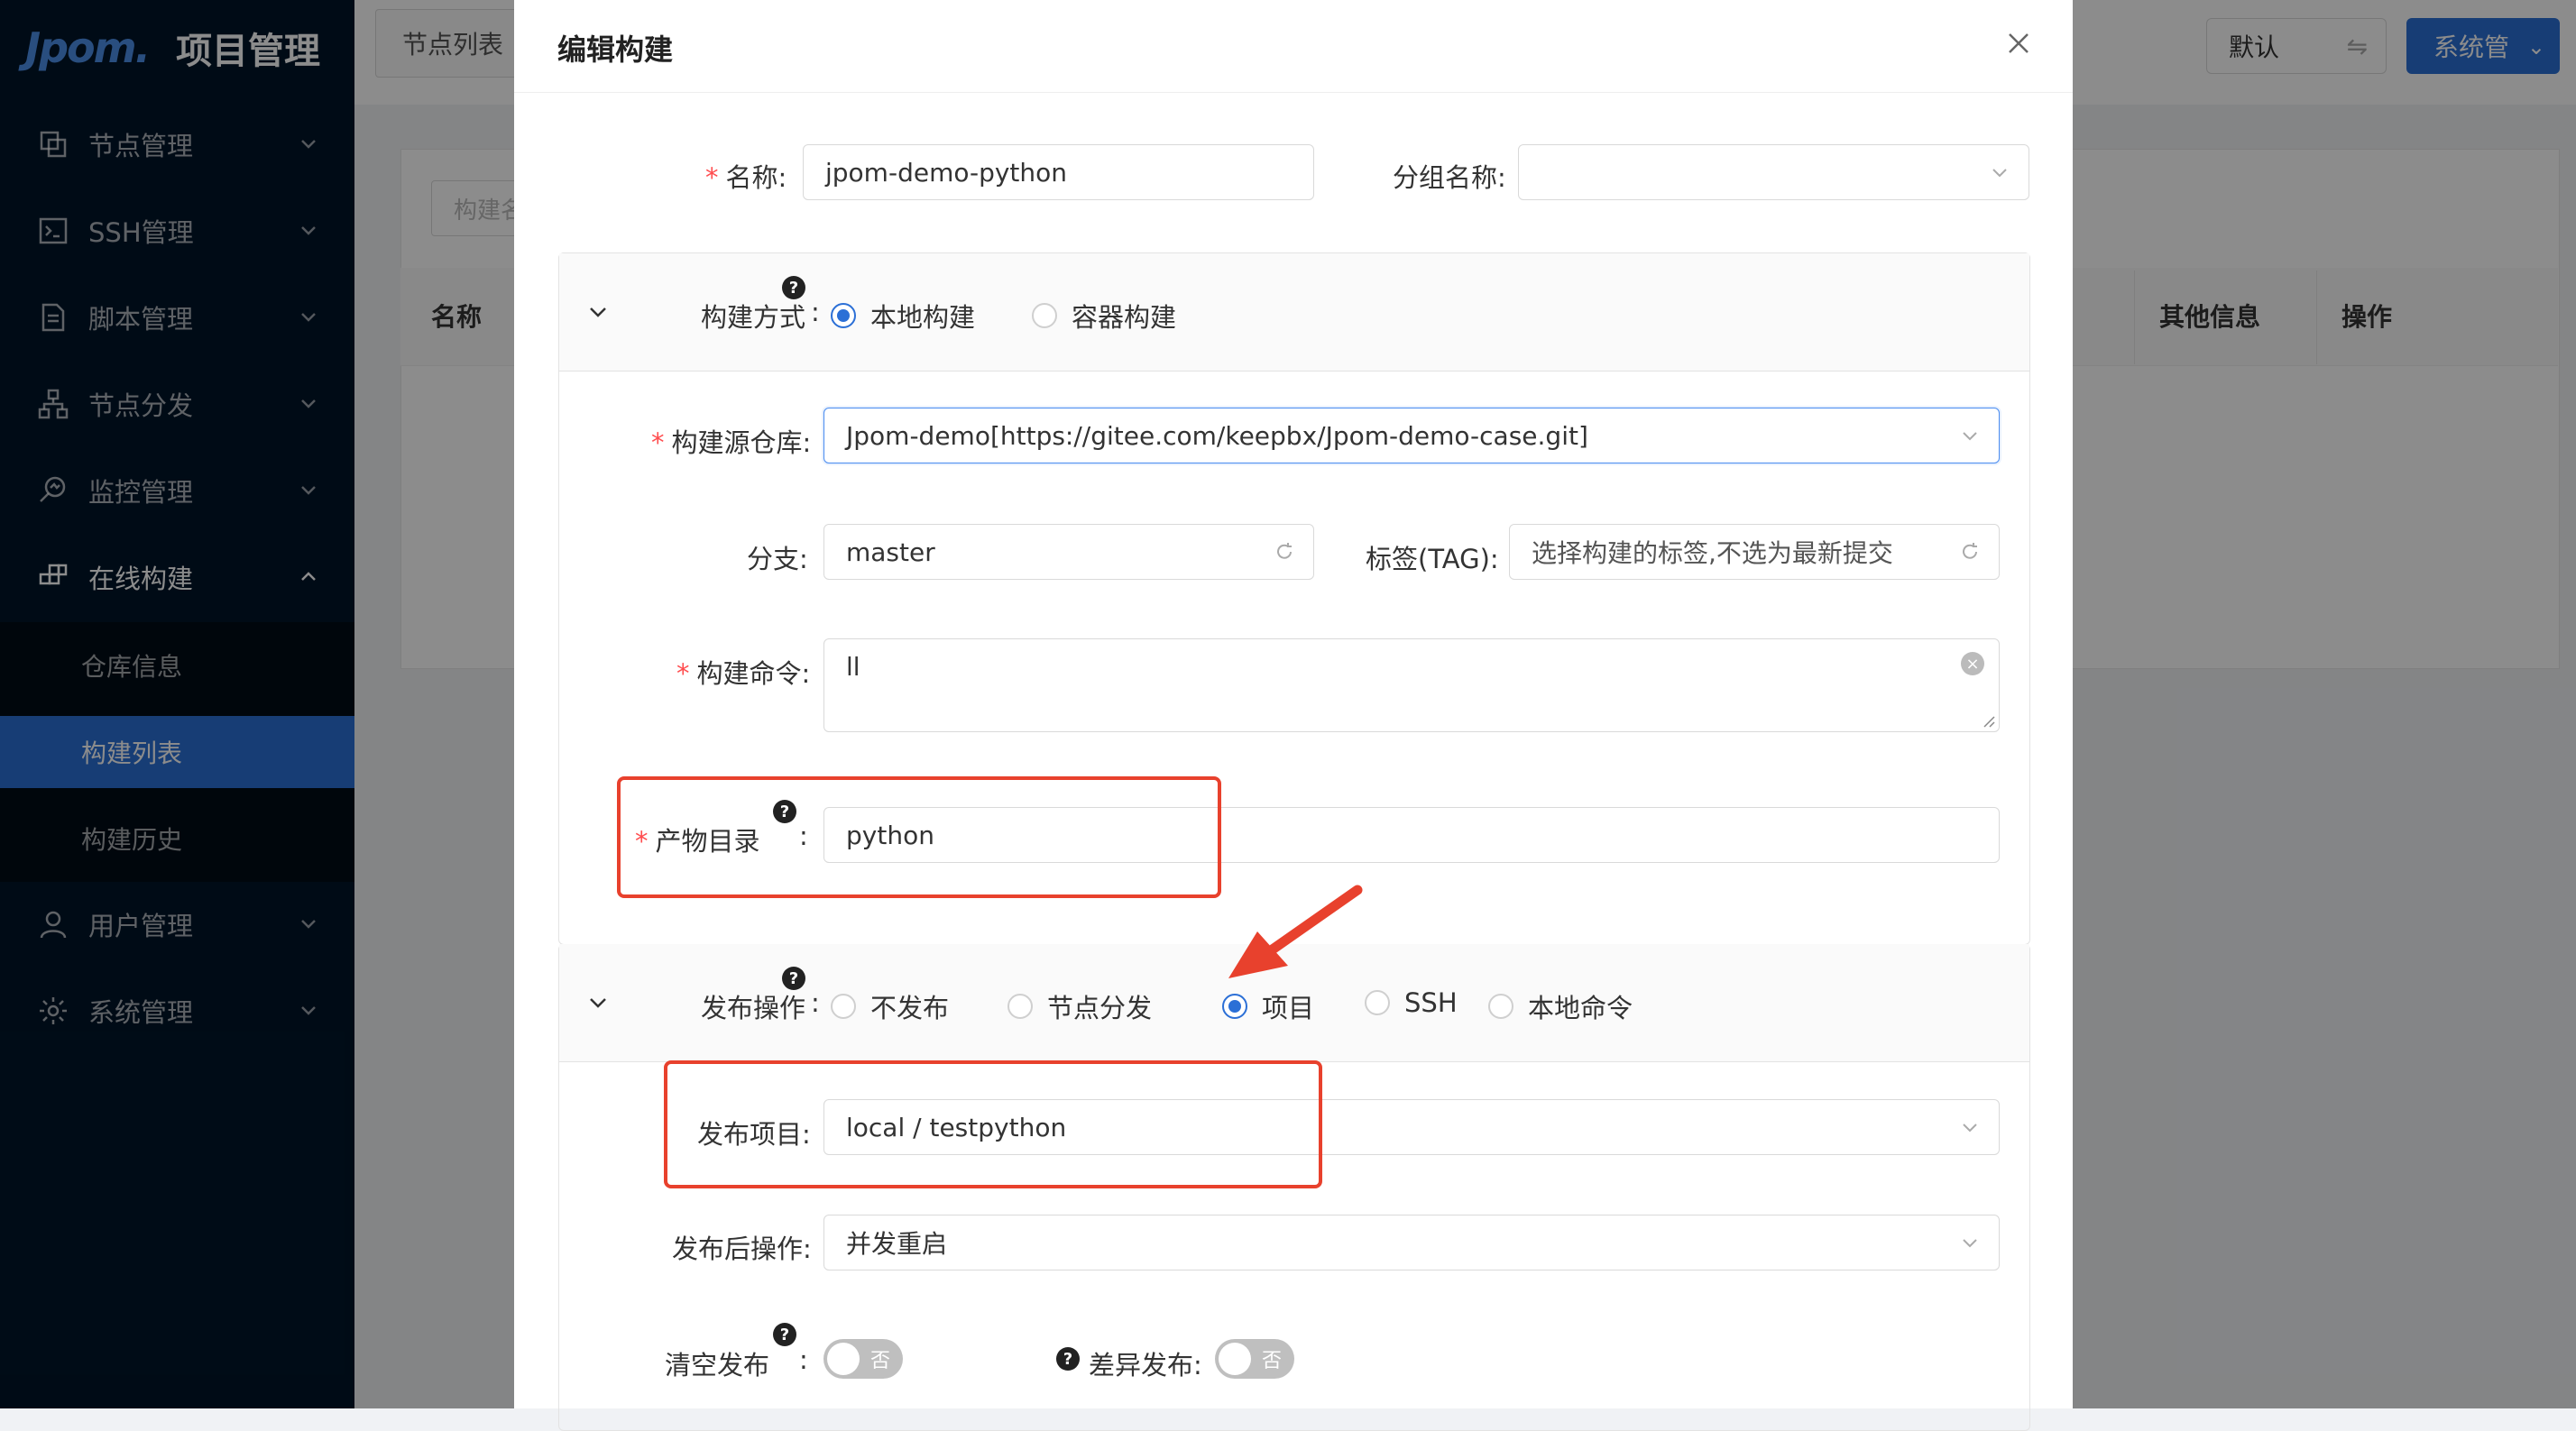 Image resolution: width=2576 pixels, height=1431 pixels. Describe the element at coordinates (1080, 1006) in the screenshot. I see `radio-node-distribute: 节点分发` at that location.